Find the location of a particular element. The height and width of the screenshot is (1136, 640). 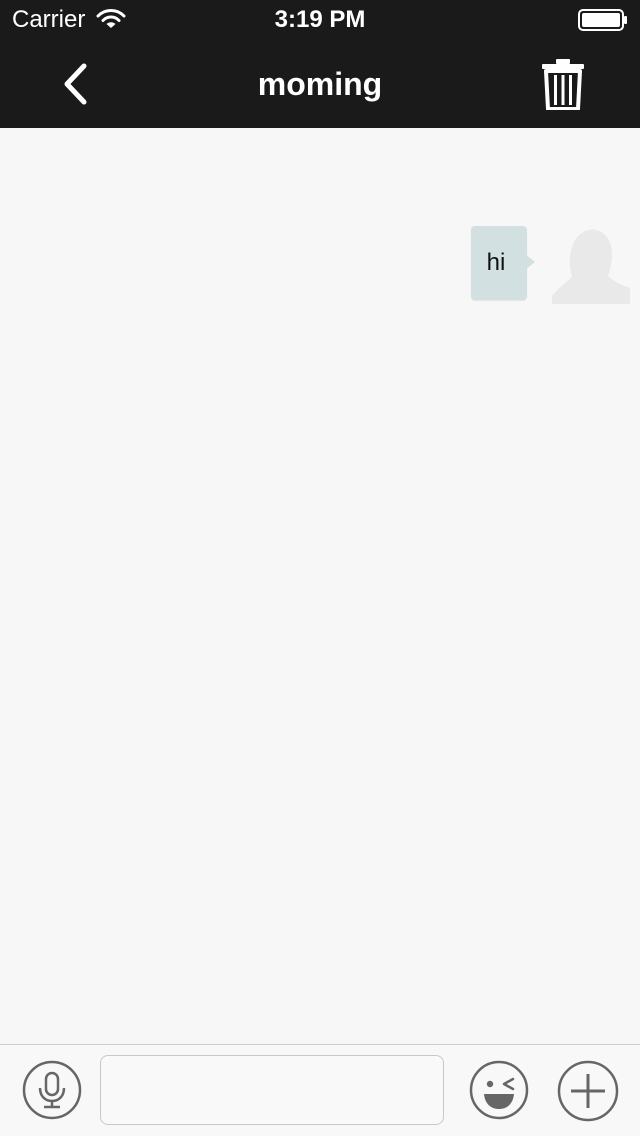

avatar is located at coordinates (590, 264).